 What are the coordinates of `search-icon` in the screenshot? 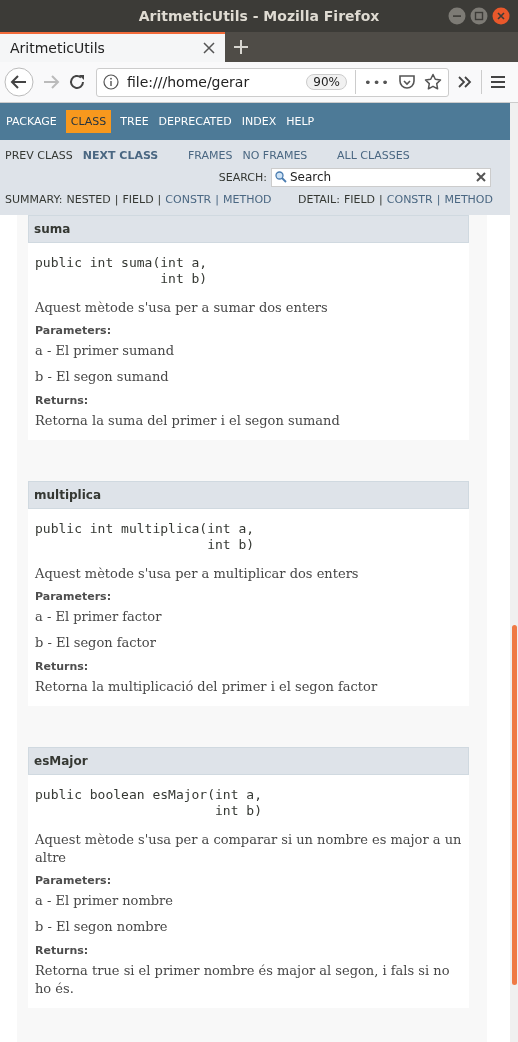 It's located at (281, 176).